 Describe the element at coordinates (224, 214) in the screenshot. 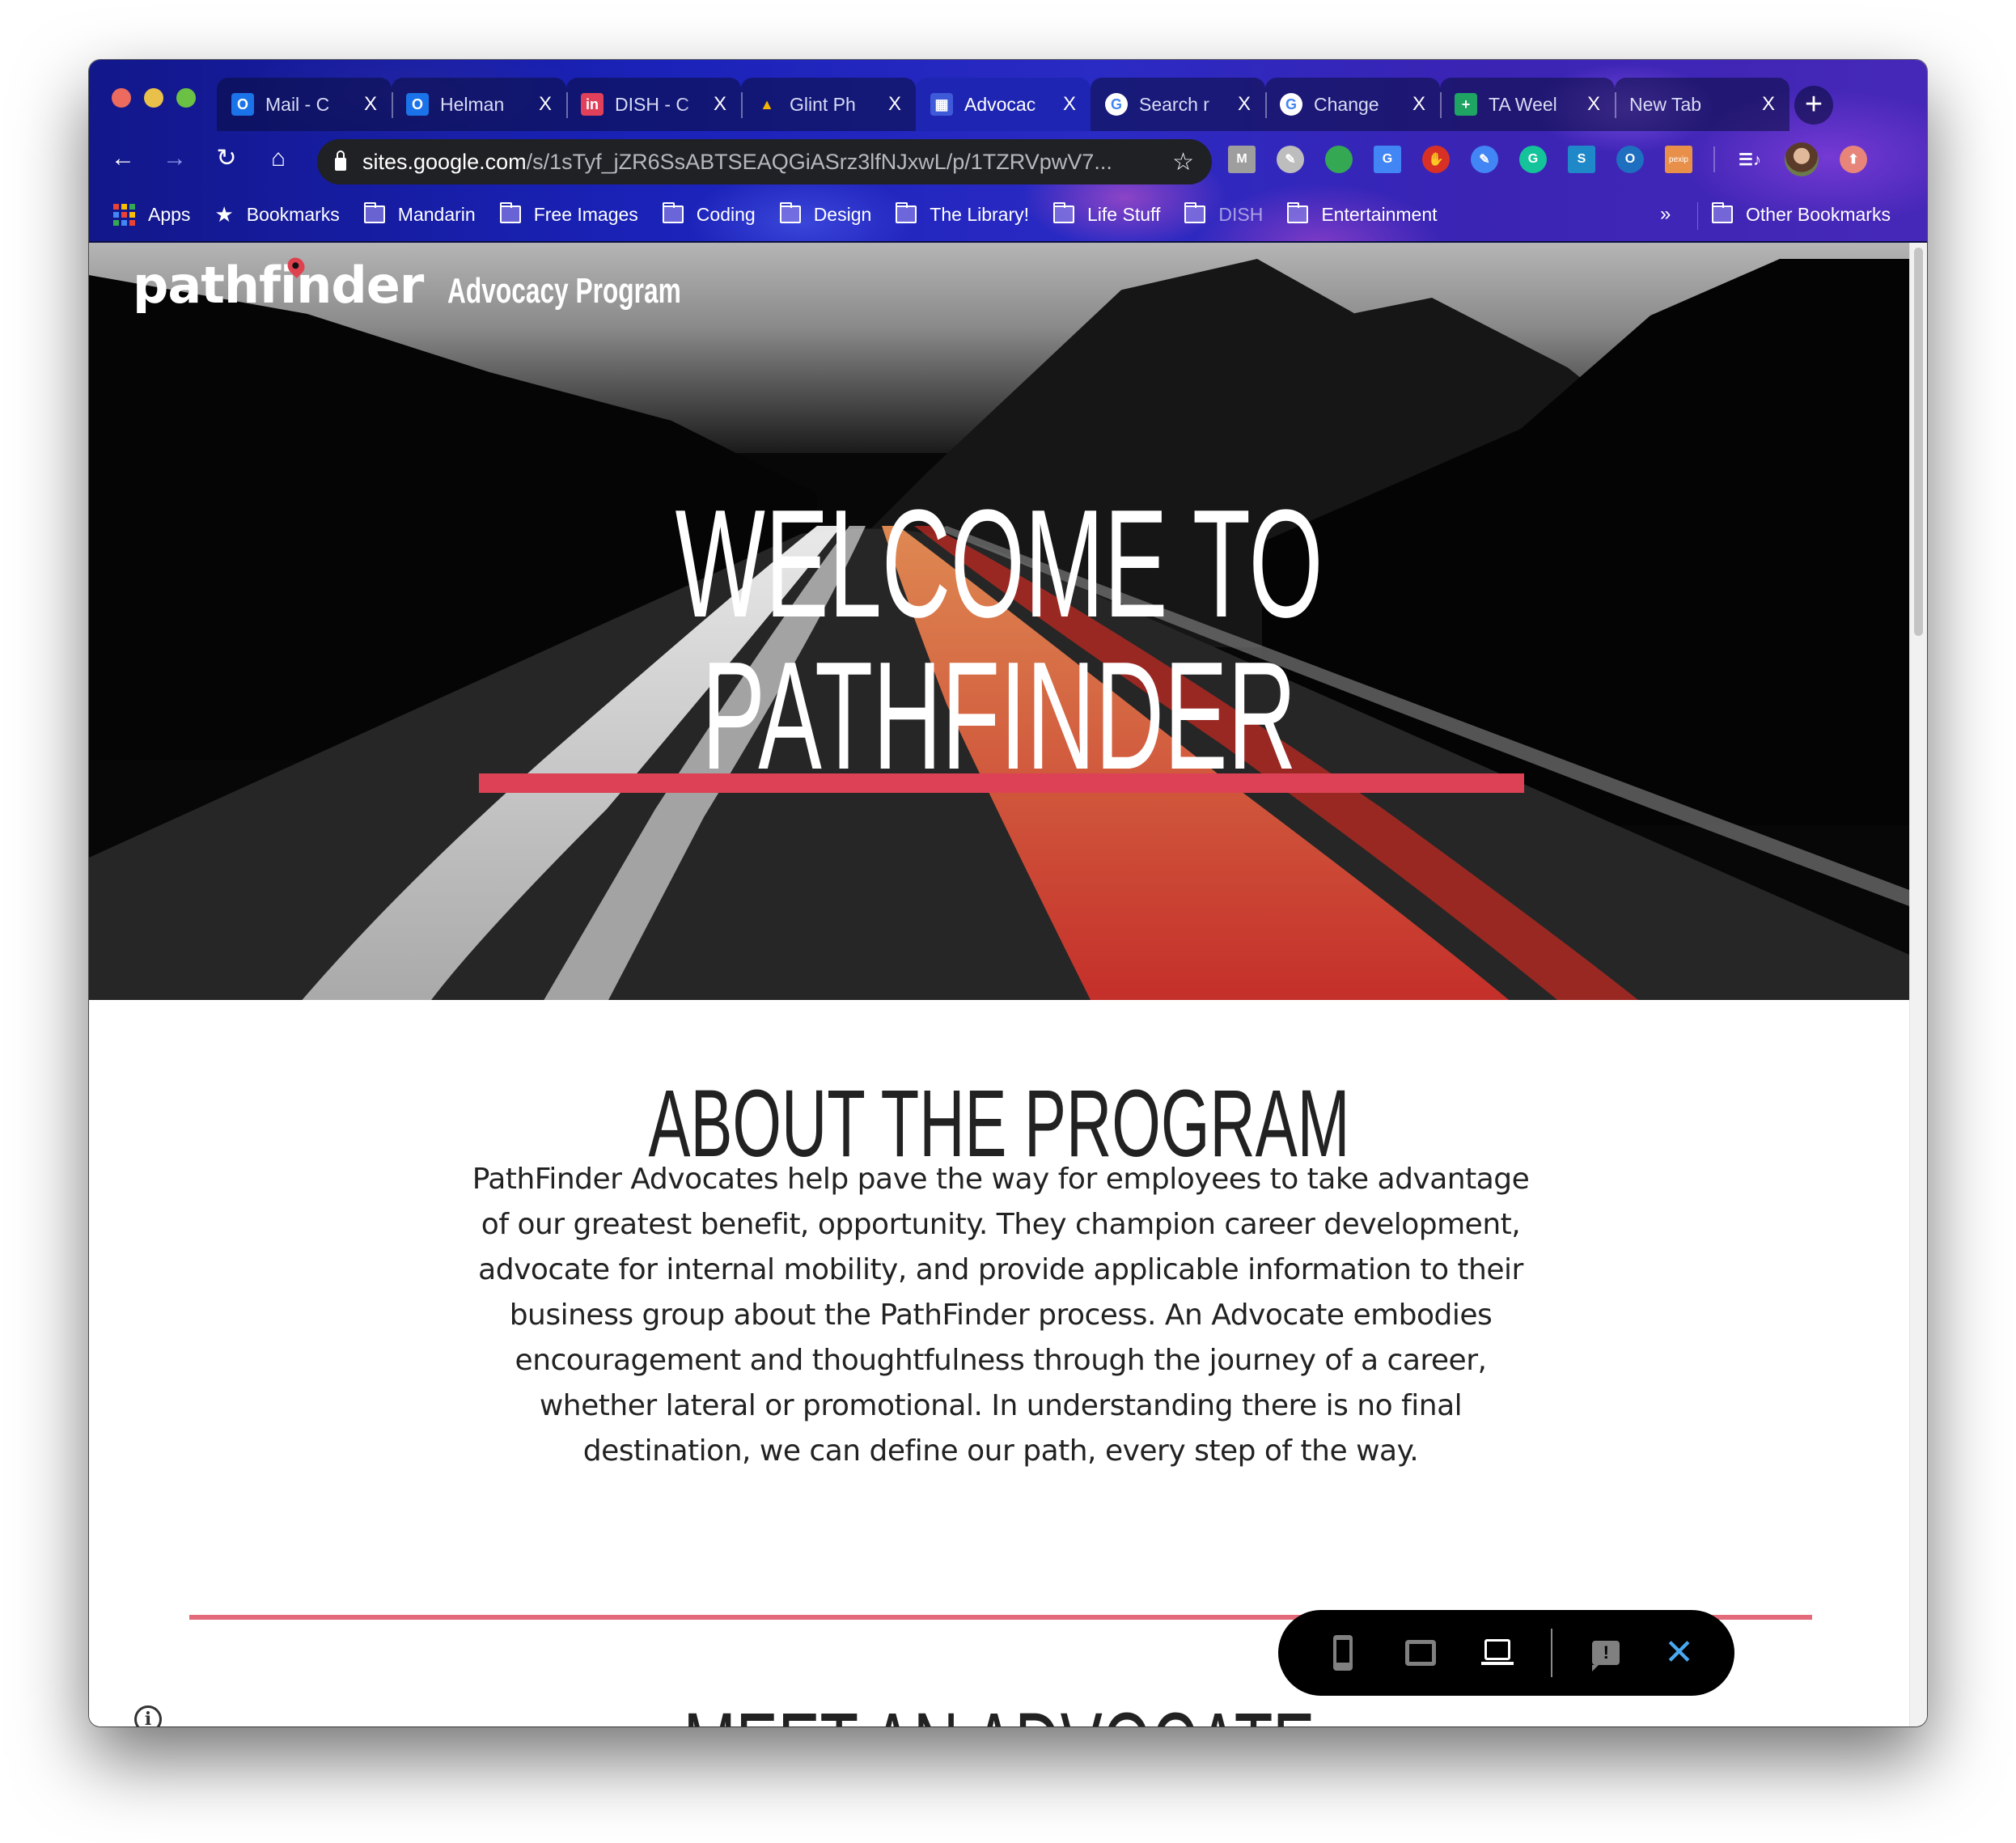

I see `star-icon: ★` at that location.